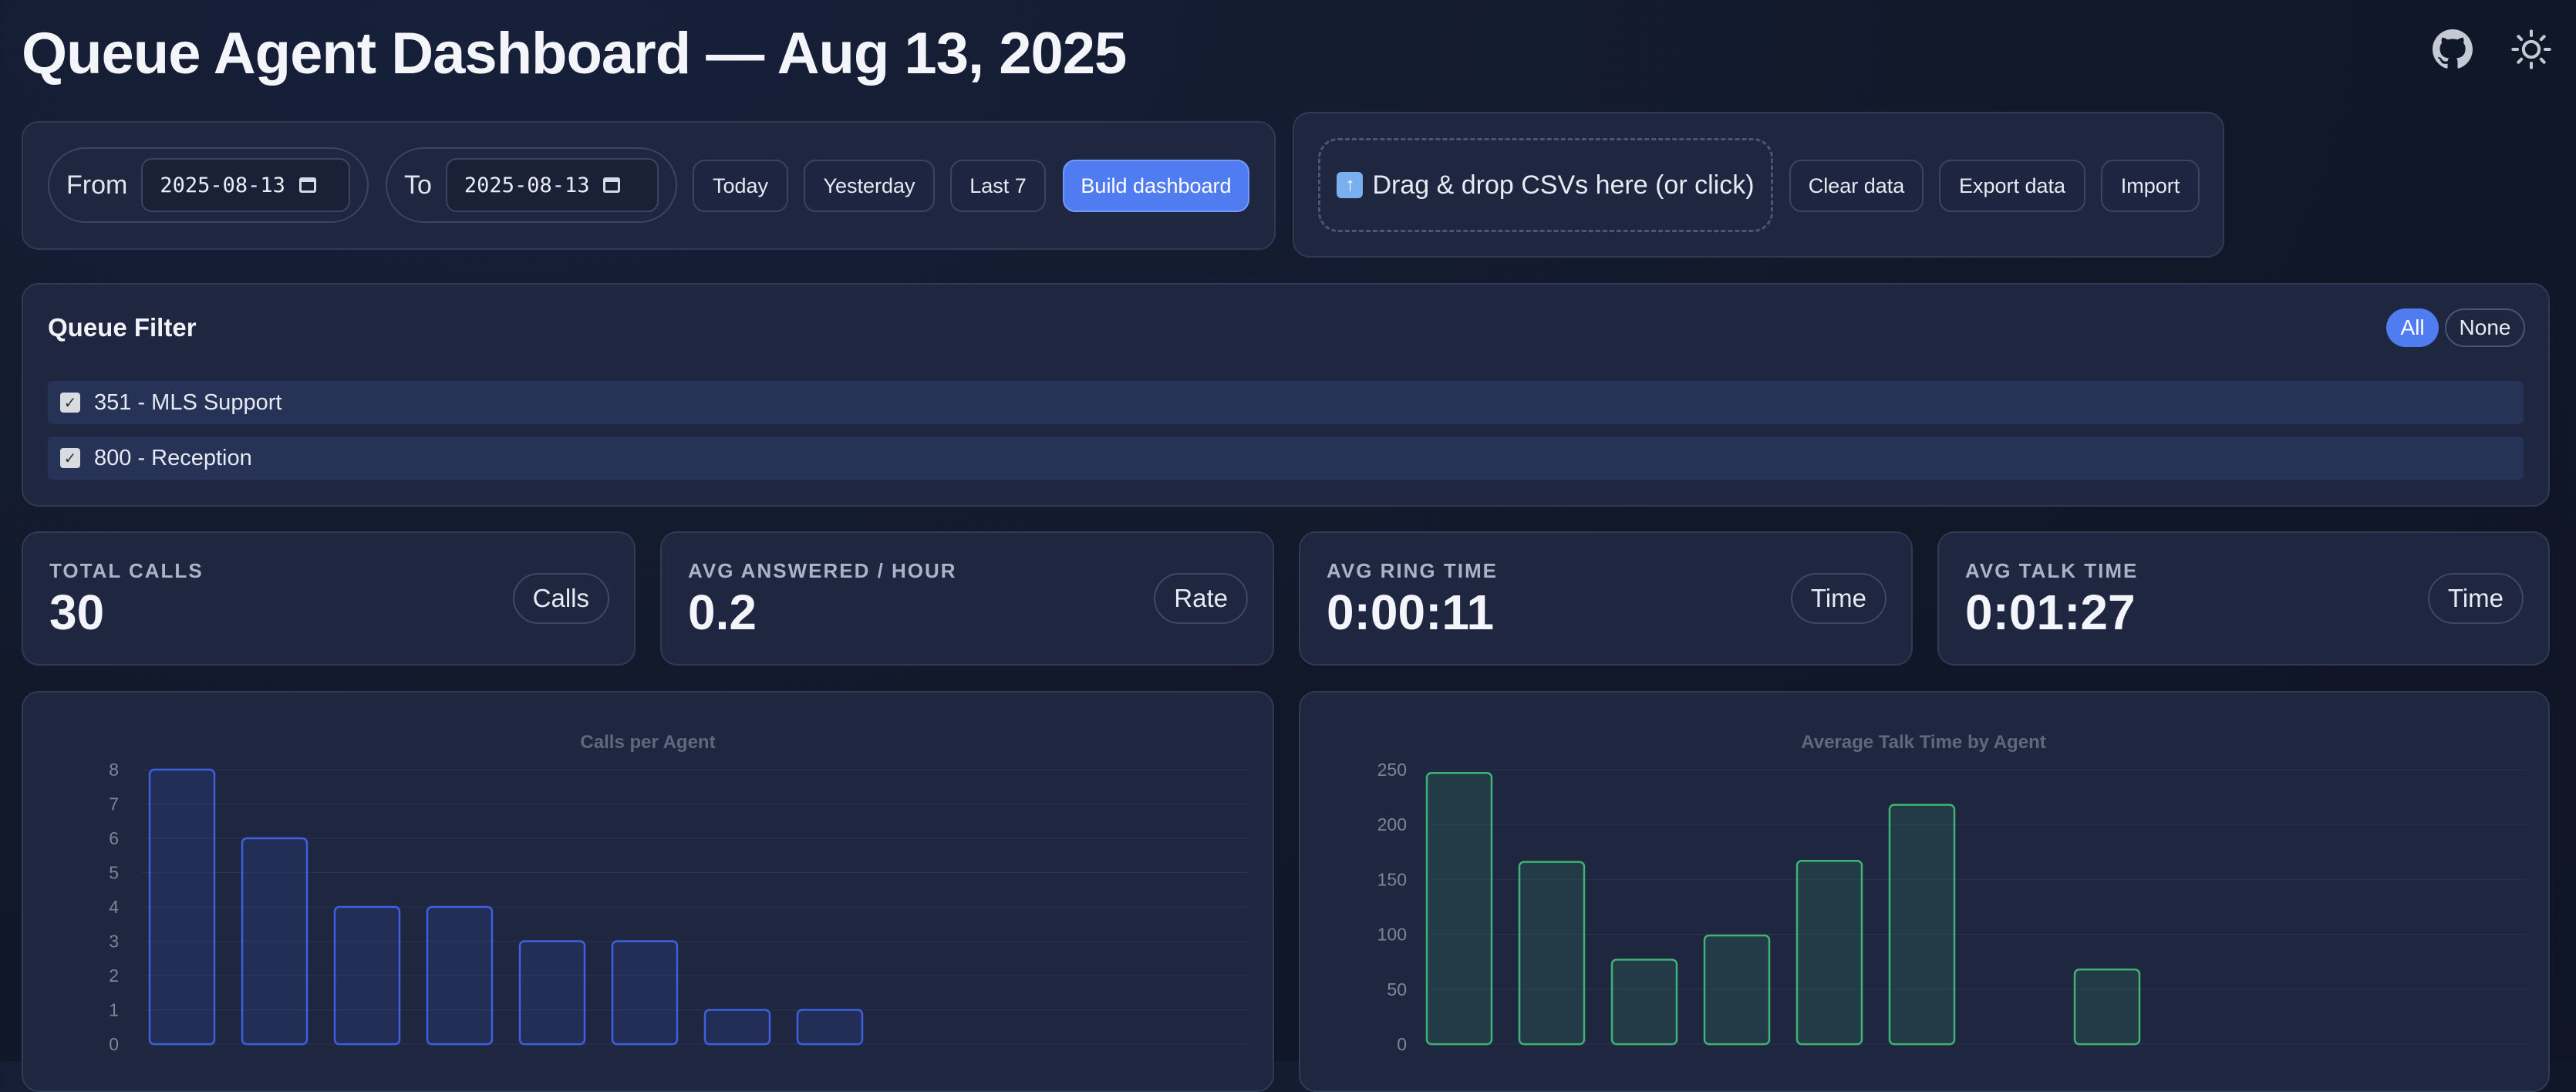 This screenshot has height=1092, width=2576. Describe the element at coordinates (2412, 328) in the screenshot. I see `select-all-button: All` at that location.